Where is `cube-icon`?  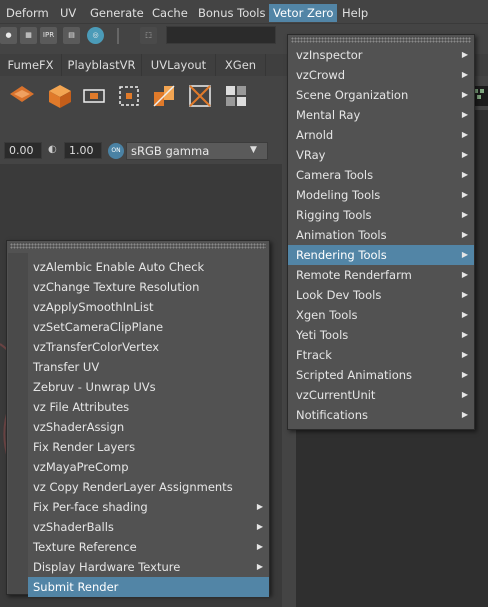
cube-icon is located at coordinates (60, 96).